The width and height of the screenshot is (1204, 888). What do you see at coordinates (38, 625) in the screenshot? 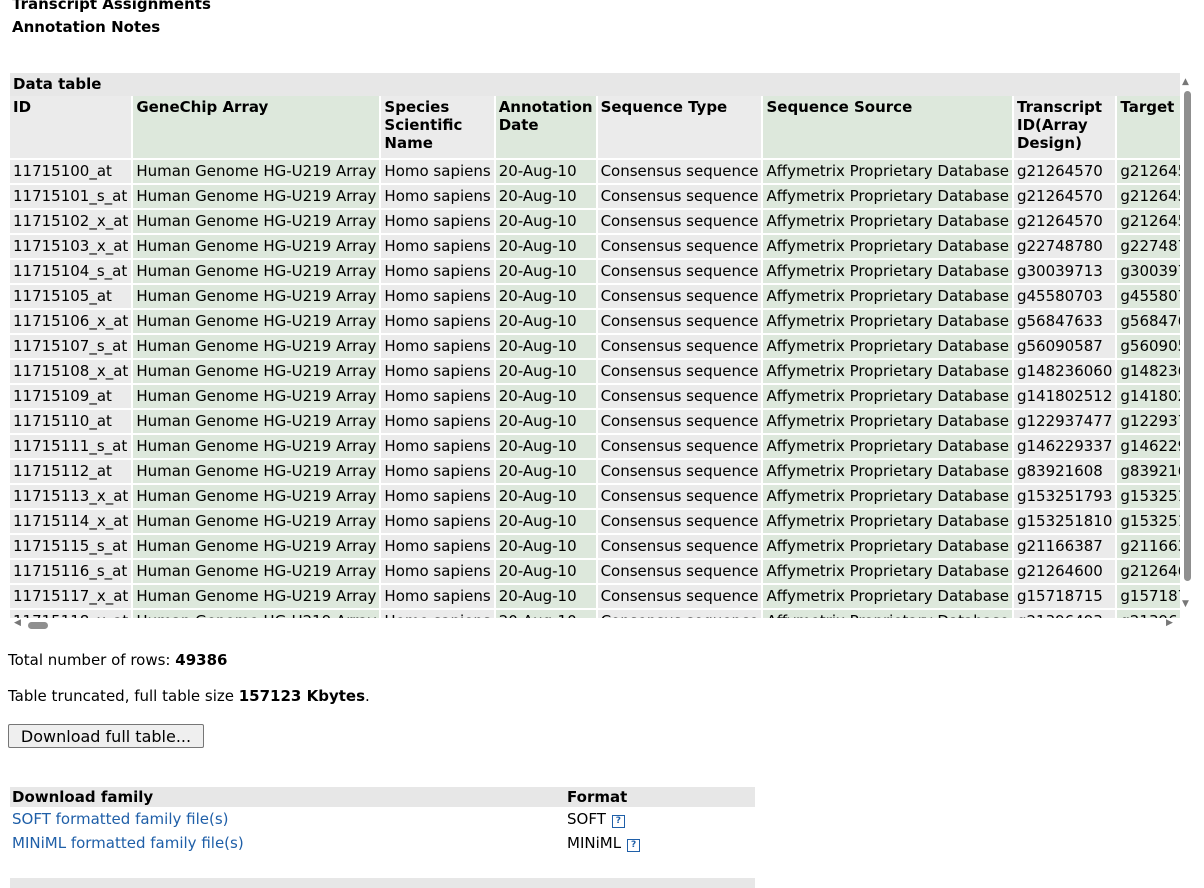
I see `horizontal-scroll-thumb` at bounding box center [38, 625].